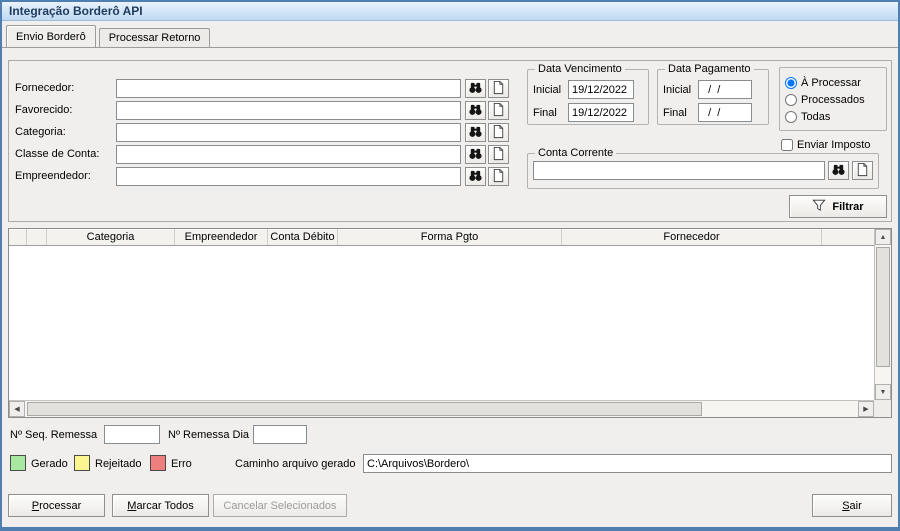 The height and width of the screenshot is (531, 900). I want to click on empreendedor-search-button, so click(475, 176).